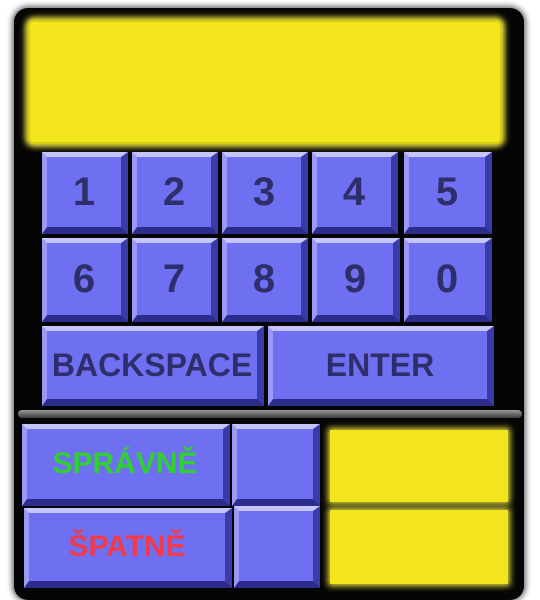 Image resolution: width=540 pixels, height=600 pixels. Describe the element at coordinates (265, 280) in the screenshot. I see `key-8: 8` at that location.